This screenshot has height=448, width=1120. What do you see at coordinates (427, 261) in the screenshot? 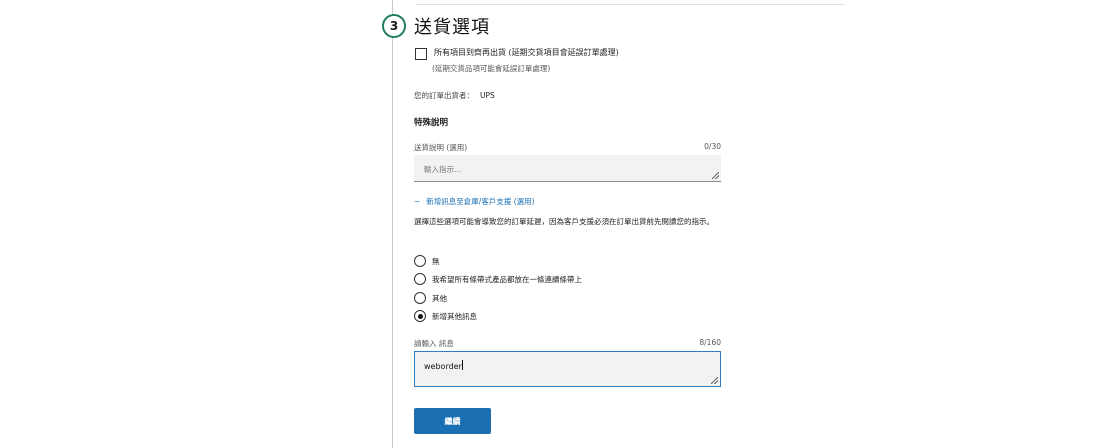
I see `radio-option-none: 無` at bounding box center [427, 261].